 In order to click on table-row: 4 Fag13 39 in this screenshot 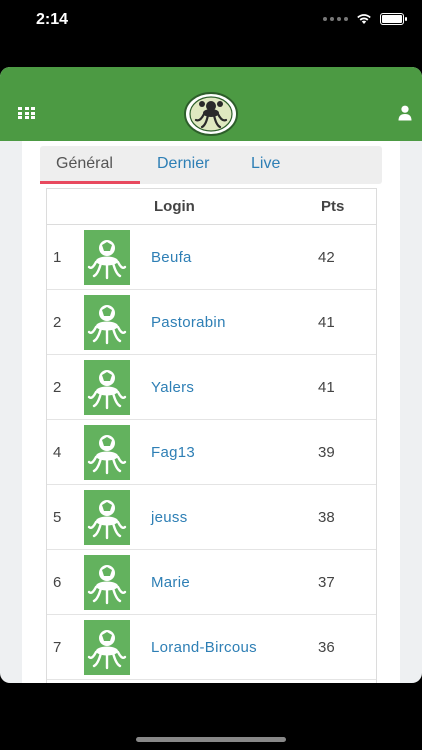, I will do `click(211, 452)`.